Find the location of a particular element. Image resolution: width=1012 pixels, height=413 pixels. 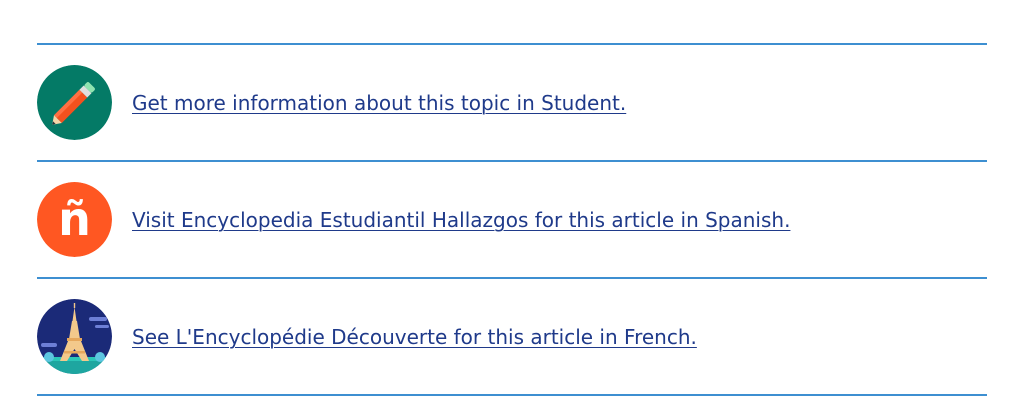

enye-icon: ñ is located at coordinates (74, 219).